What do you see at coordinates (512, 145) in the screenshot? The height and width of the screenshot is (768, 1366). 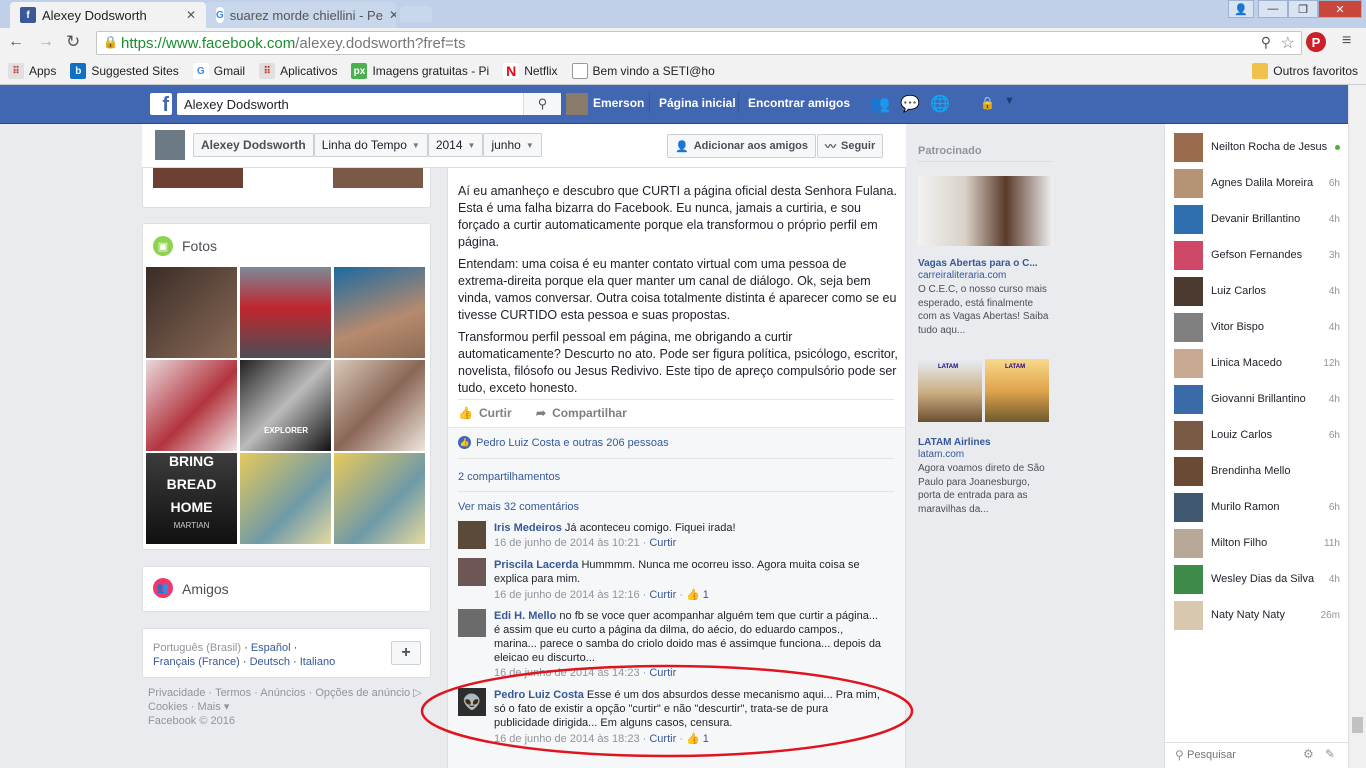 I see `month-dropdown: junho ▼` at bounding box center [512, 145].